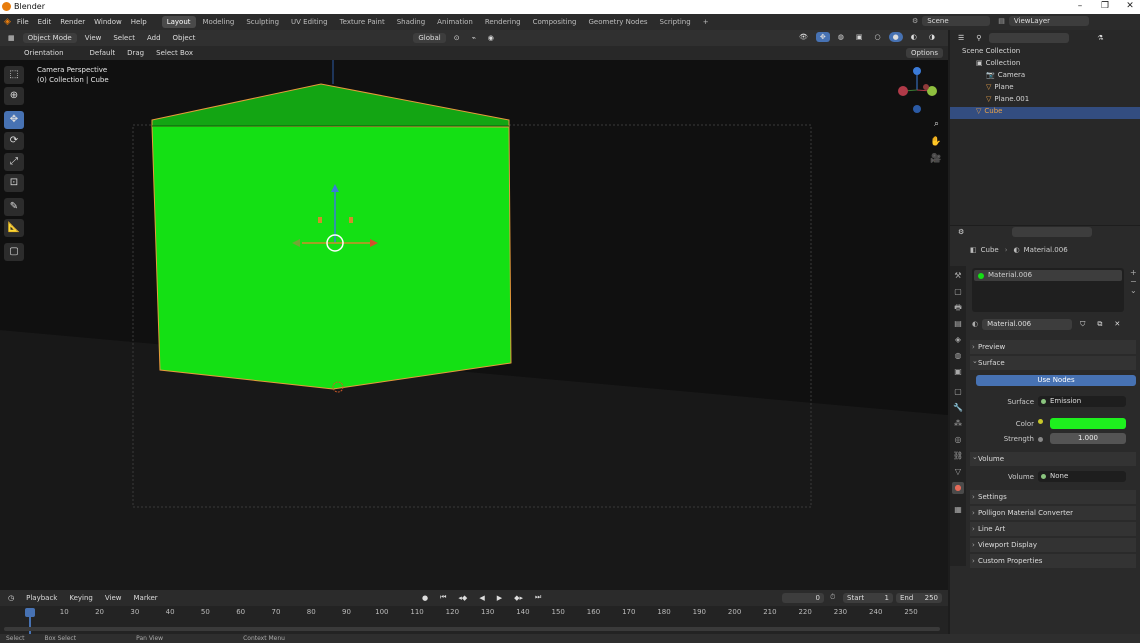 This screenshot has height=643, width=1140. Describe the element at coordinates (81, 598) in the screenshot. I see `keying-menu: Keying` at that location.